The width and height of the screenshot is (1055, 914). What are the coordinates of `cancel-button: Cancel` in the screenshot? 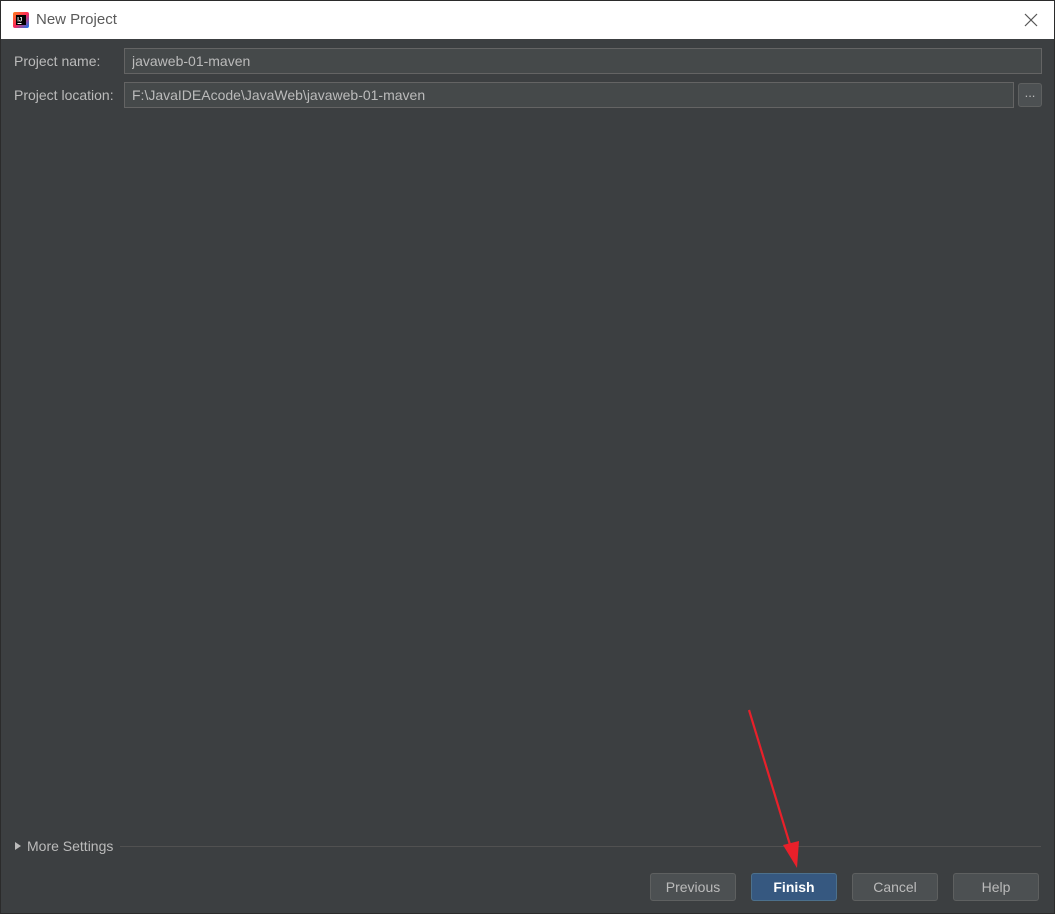 It's located at (895, 887).